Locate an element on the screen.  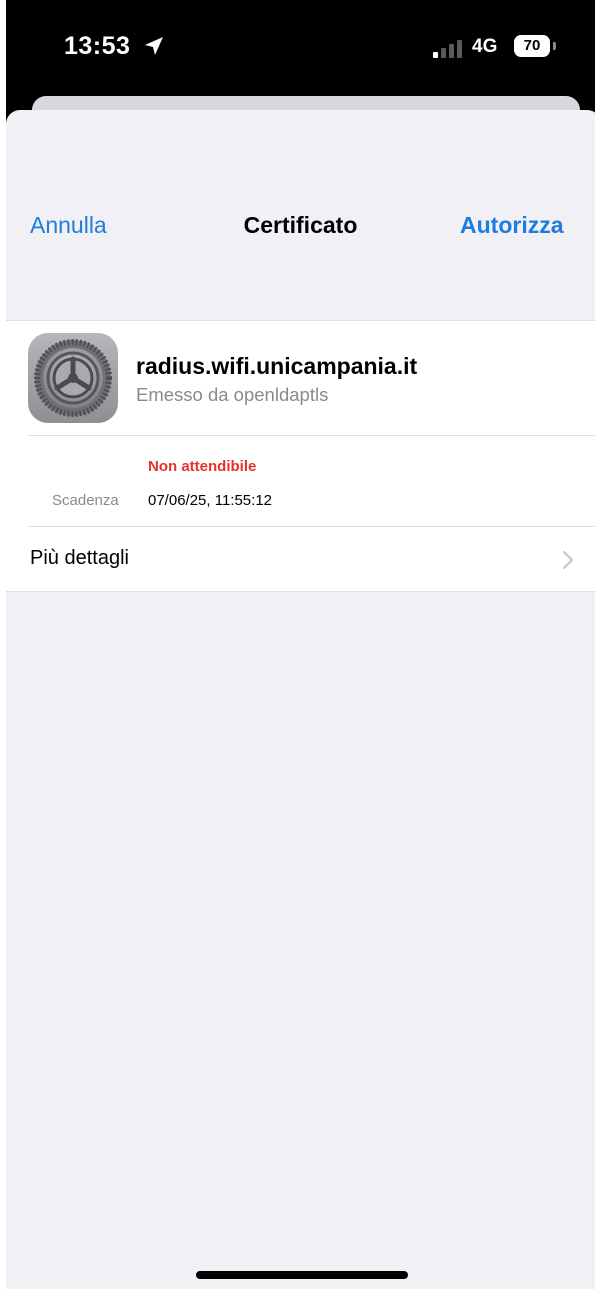
battery-tip is located at coordinates (554, 46).